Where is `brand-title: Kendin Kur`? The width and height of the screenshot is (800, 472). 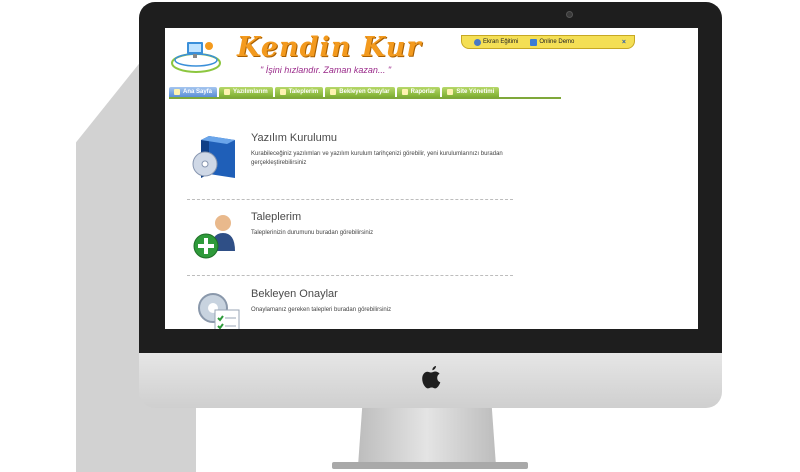 brand-title: Kendin Kur is located at coordinates (329, 47).